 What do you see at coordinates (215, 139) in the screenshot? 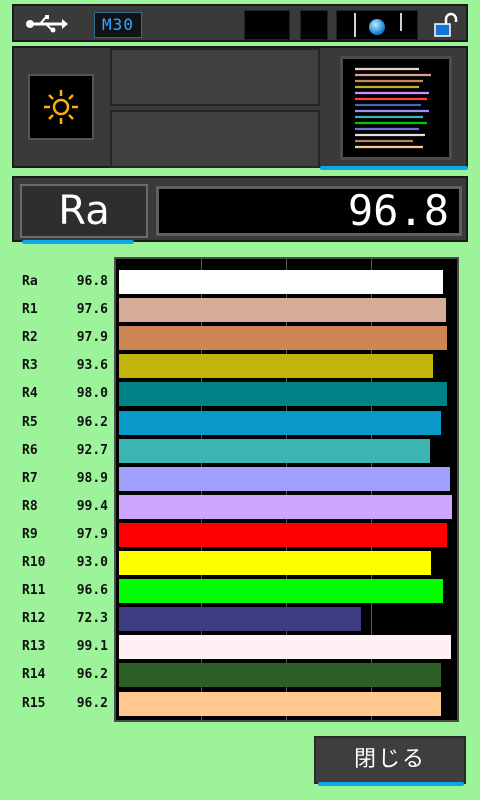
I see `info-slot-bottom` at bounding box center [215, 139].